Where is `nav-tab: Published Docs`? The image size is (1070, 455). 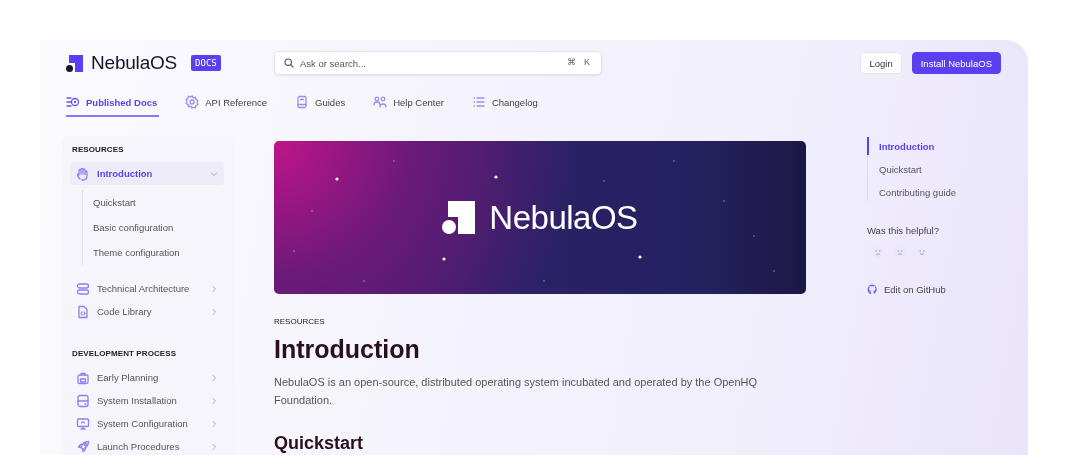
nav-tab: Published Docs is located at coordinates (113, 103).